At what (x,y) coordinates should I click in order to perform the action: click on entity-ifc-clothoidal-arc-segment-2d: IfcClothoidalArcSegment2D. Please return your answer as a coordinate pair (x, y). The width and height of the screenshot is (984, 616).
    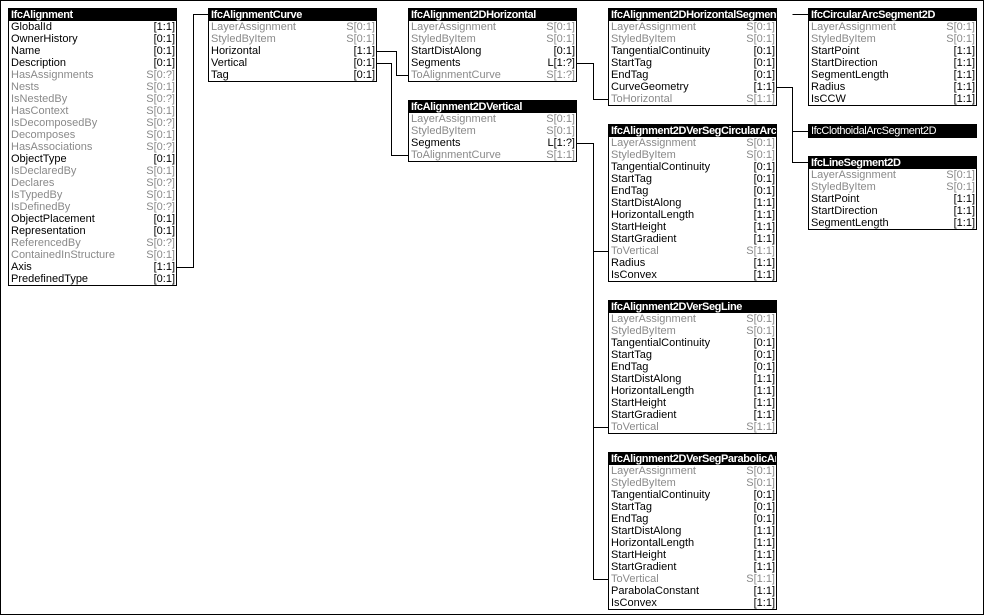
    Looking at the image, I should click on (892, 131).